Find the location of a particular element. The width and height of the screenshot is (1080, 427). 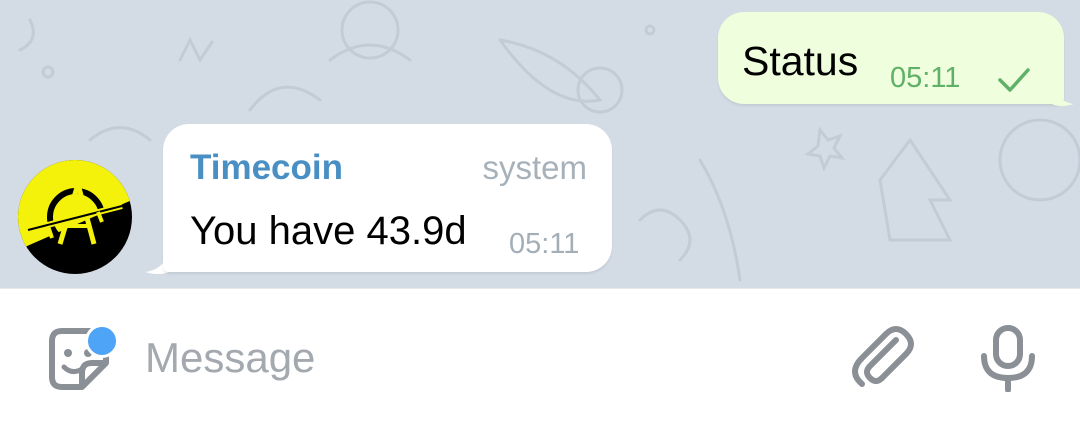

outgoing-bubble-tail is located at coordinates (1063, 95).